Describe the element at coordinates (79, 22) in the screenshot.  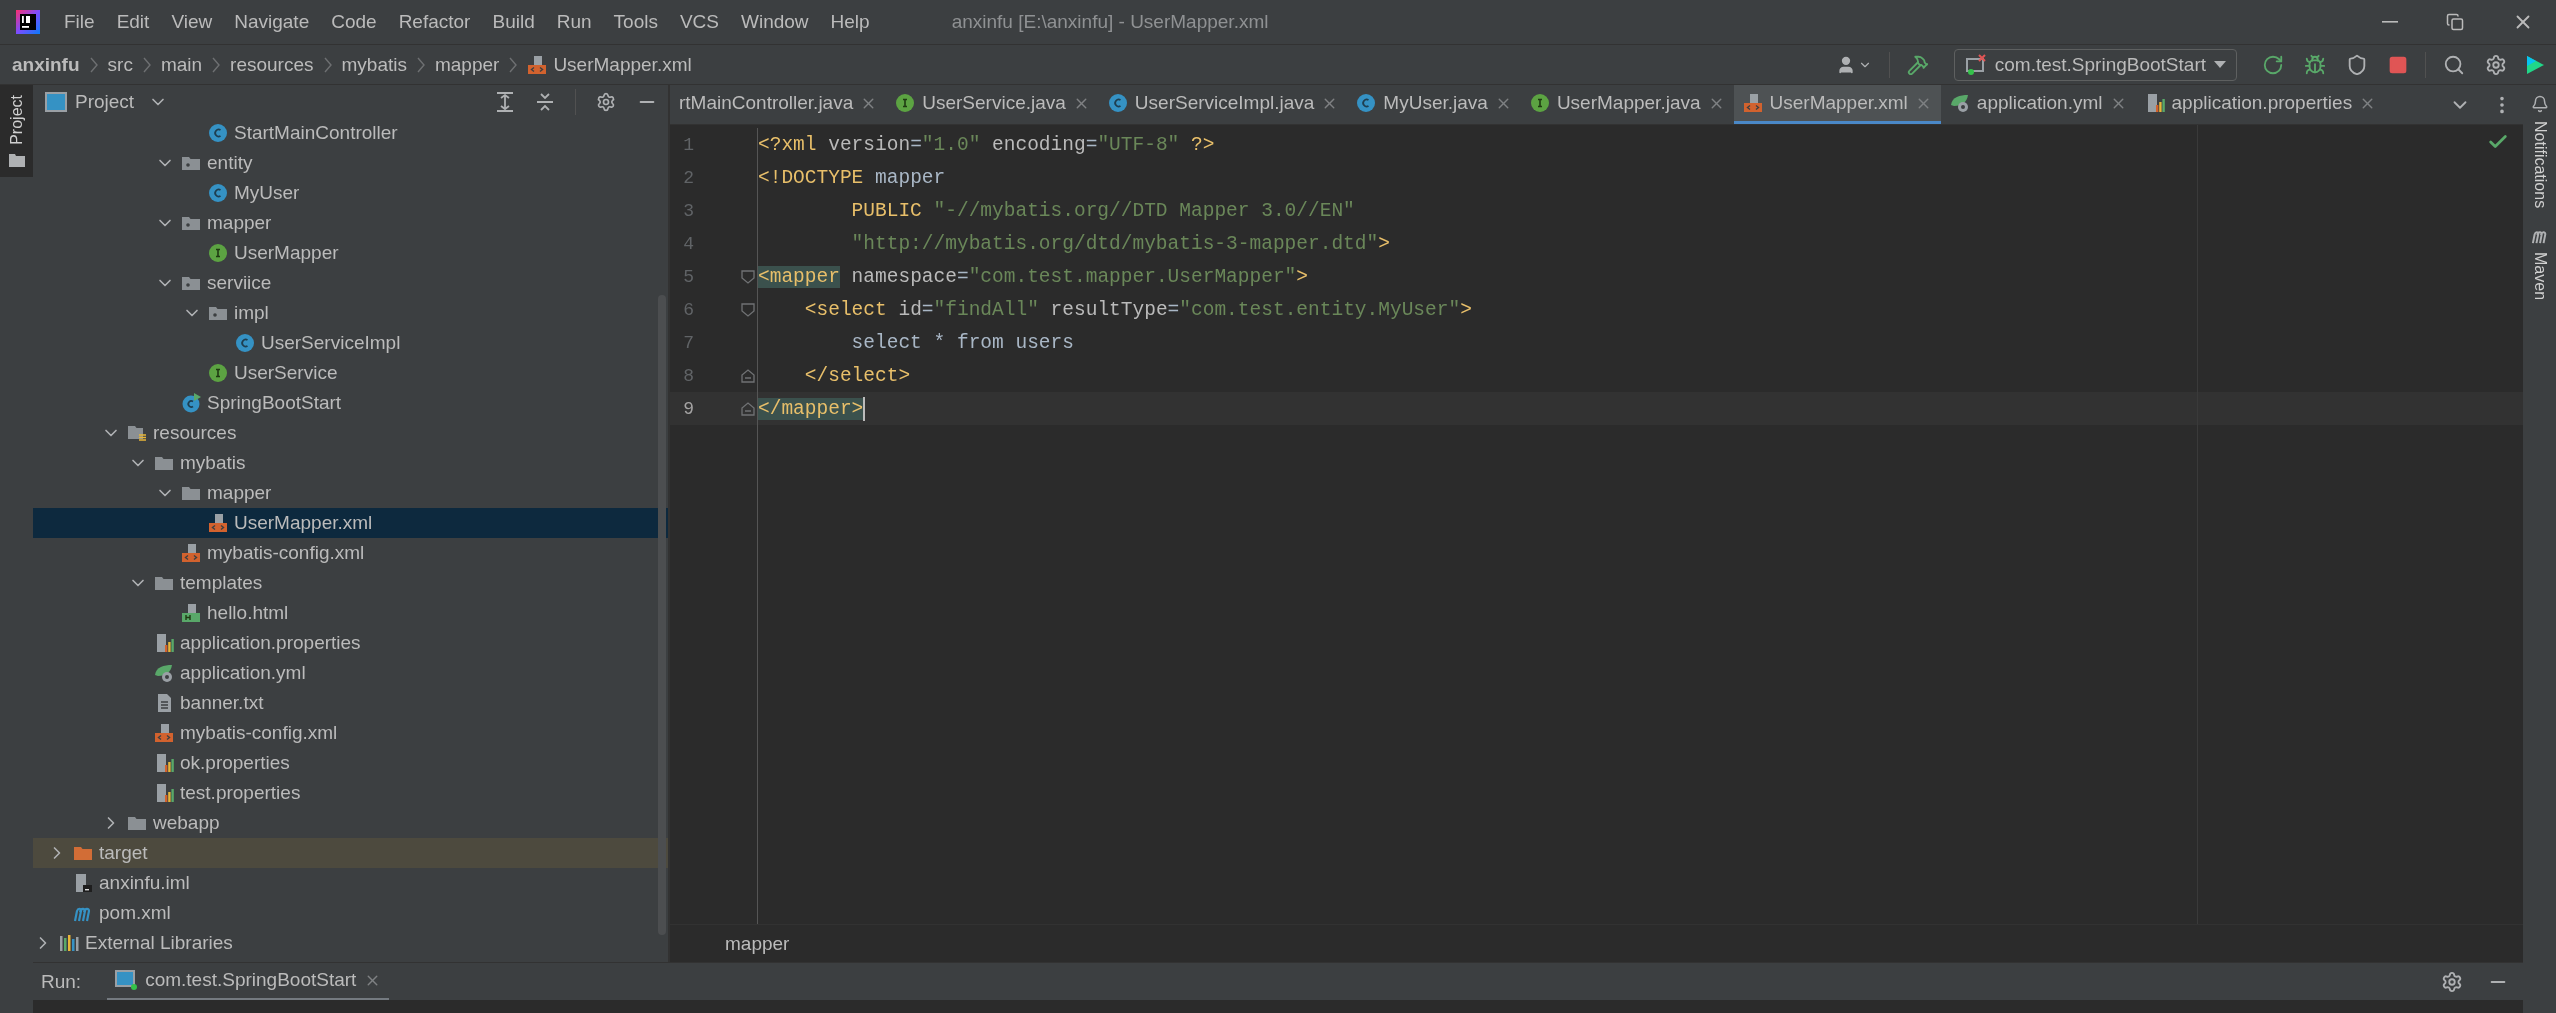
I see `menu-item: File` at that location.